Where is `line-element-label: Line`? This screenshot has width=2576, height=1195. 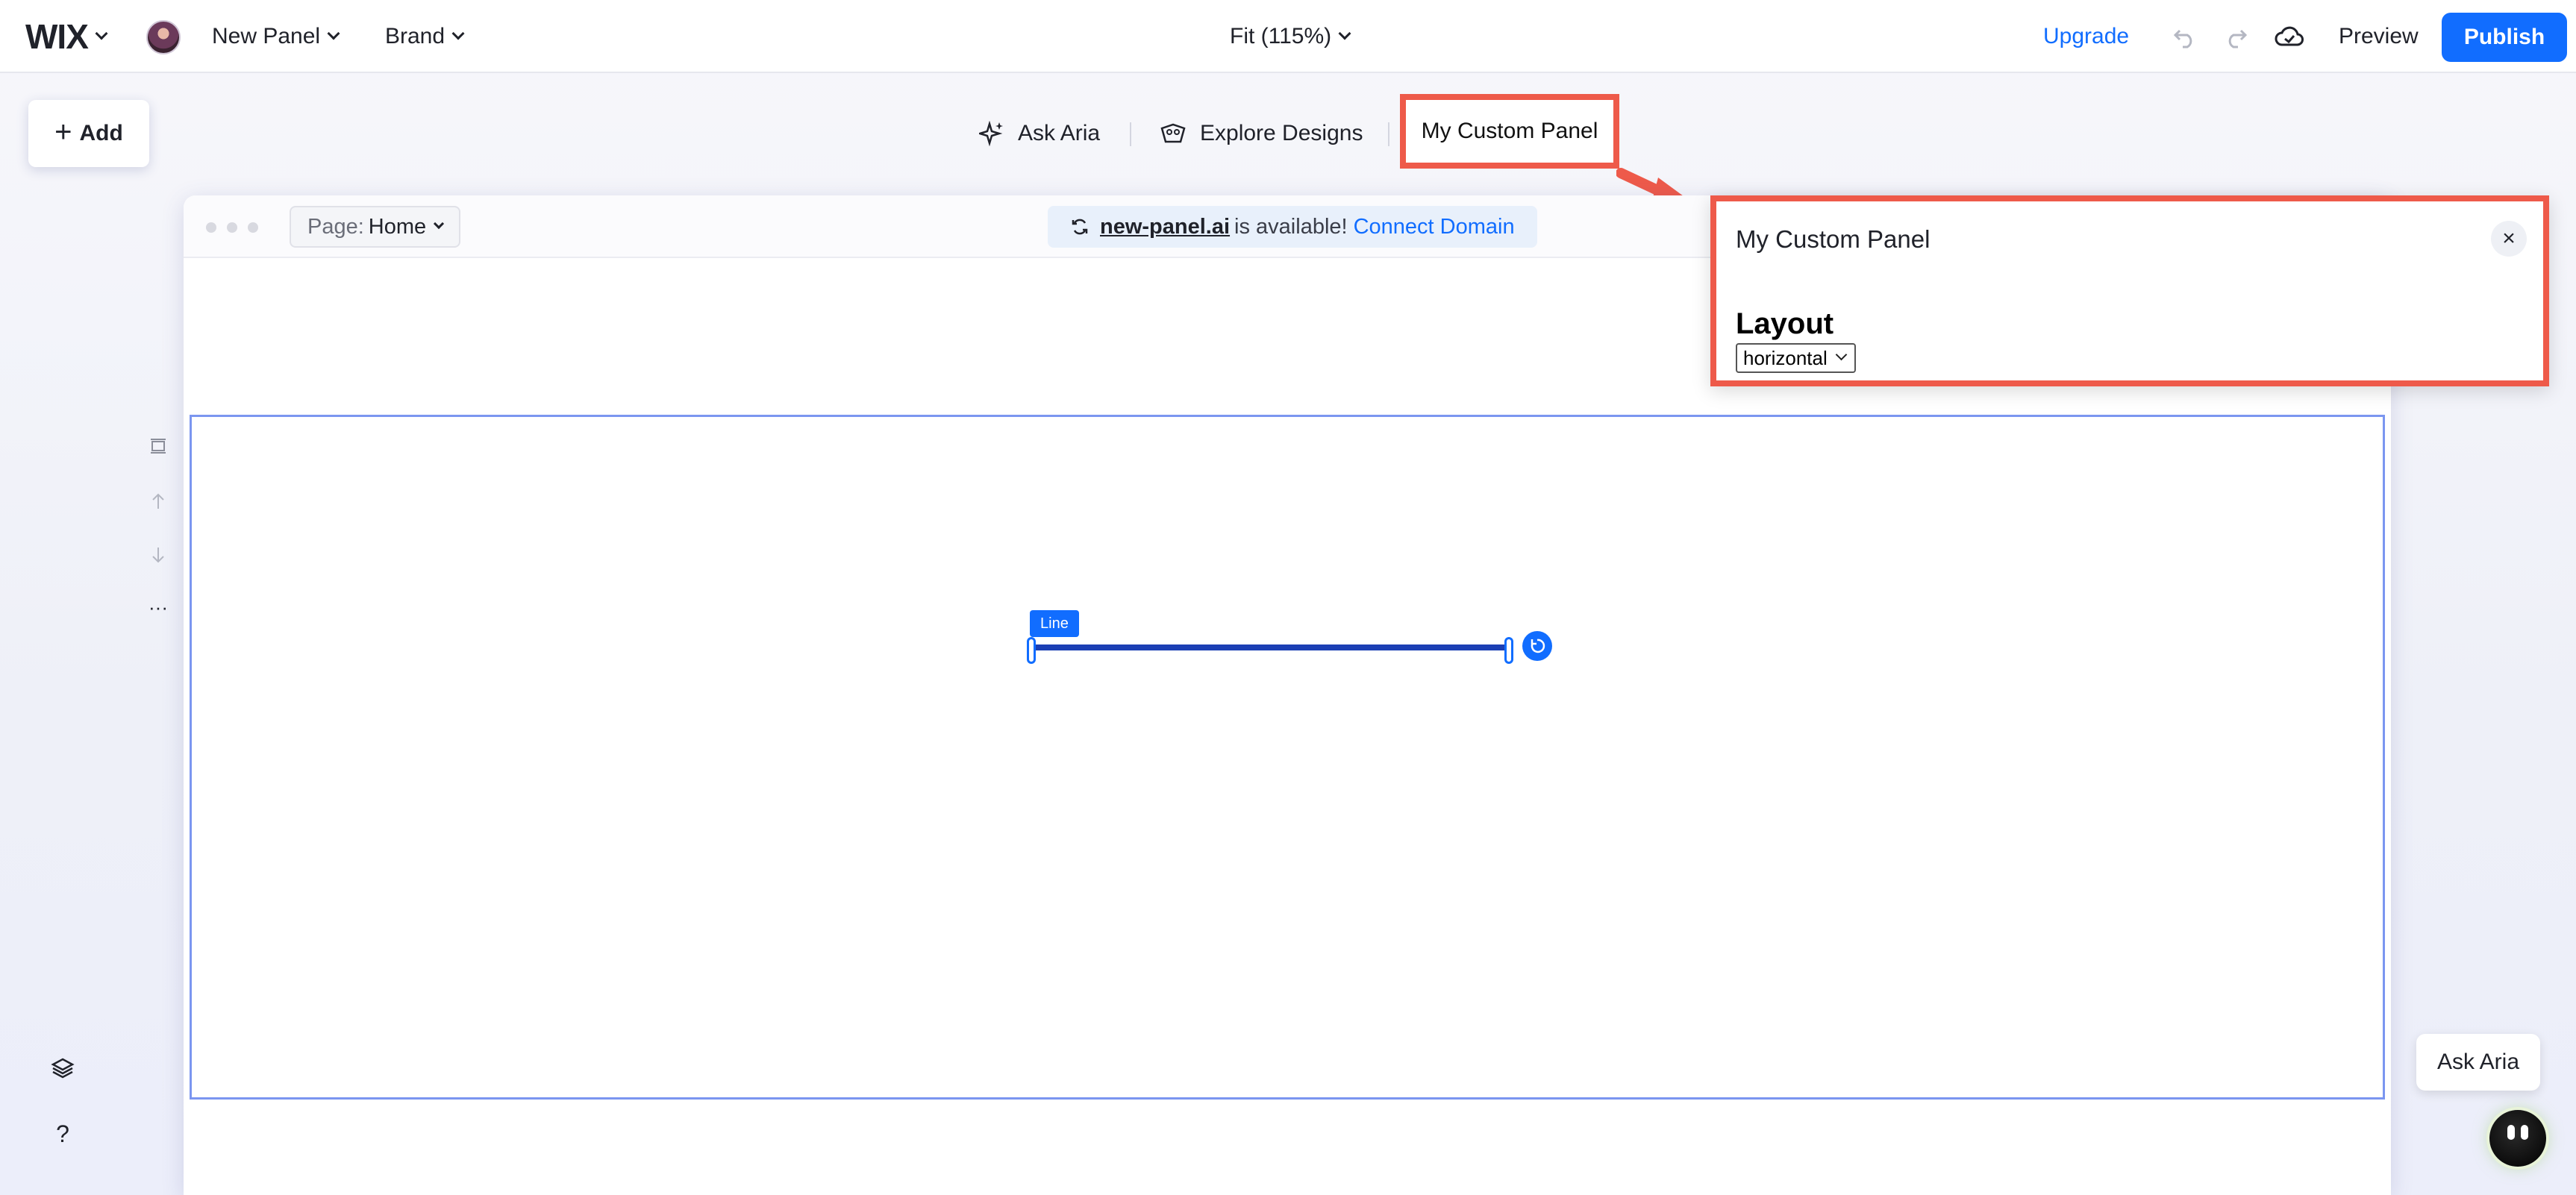 line-element-label: Line is located at coordinates (1054, 623).